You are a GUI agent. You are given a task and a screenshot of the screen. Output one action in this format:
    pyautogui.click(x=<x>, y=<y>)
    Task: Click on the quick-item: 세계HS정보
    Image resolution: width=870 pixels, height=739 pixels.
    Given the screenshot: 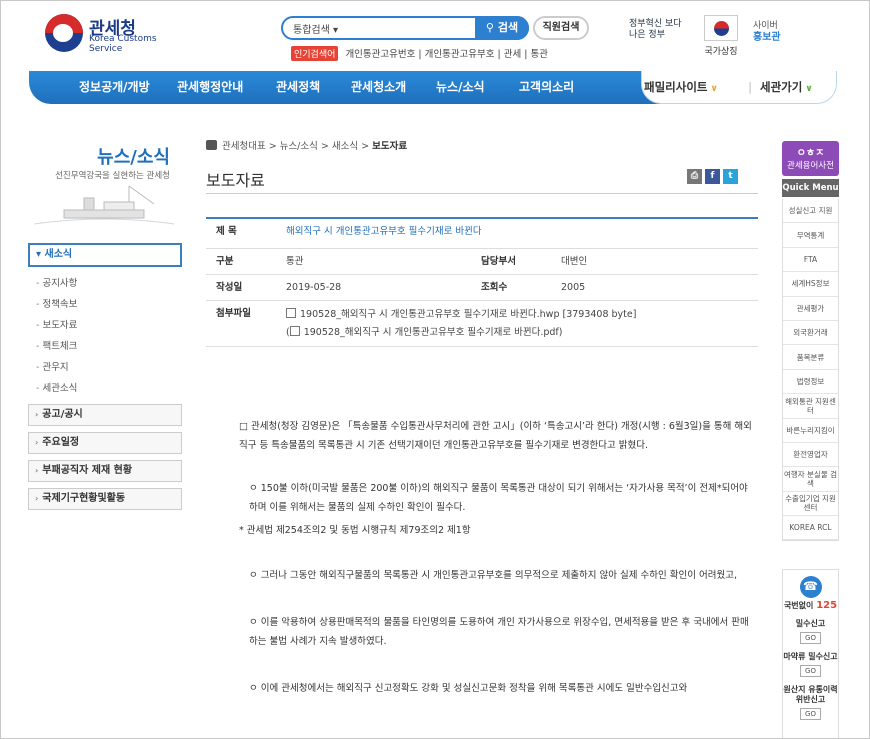 What is the action you would take?
    pyautogui.click(x=810, y=284)
    